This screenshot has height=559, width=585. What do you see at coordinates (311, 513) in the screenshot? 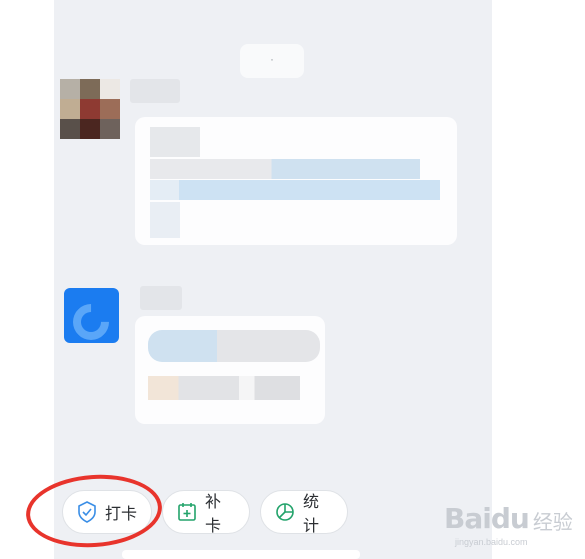
I see `statistics-label: 统计` at bounding box center [311, 513].